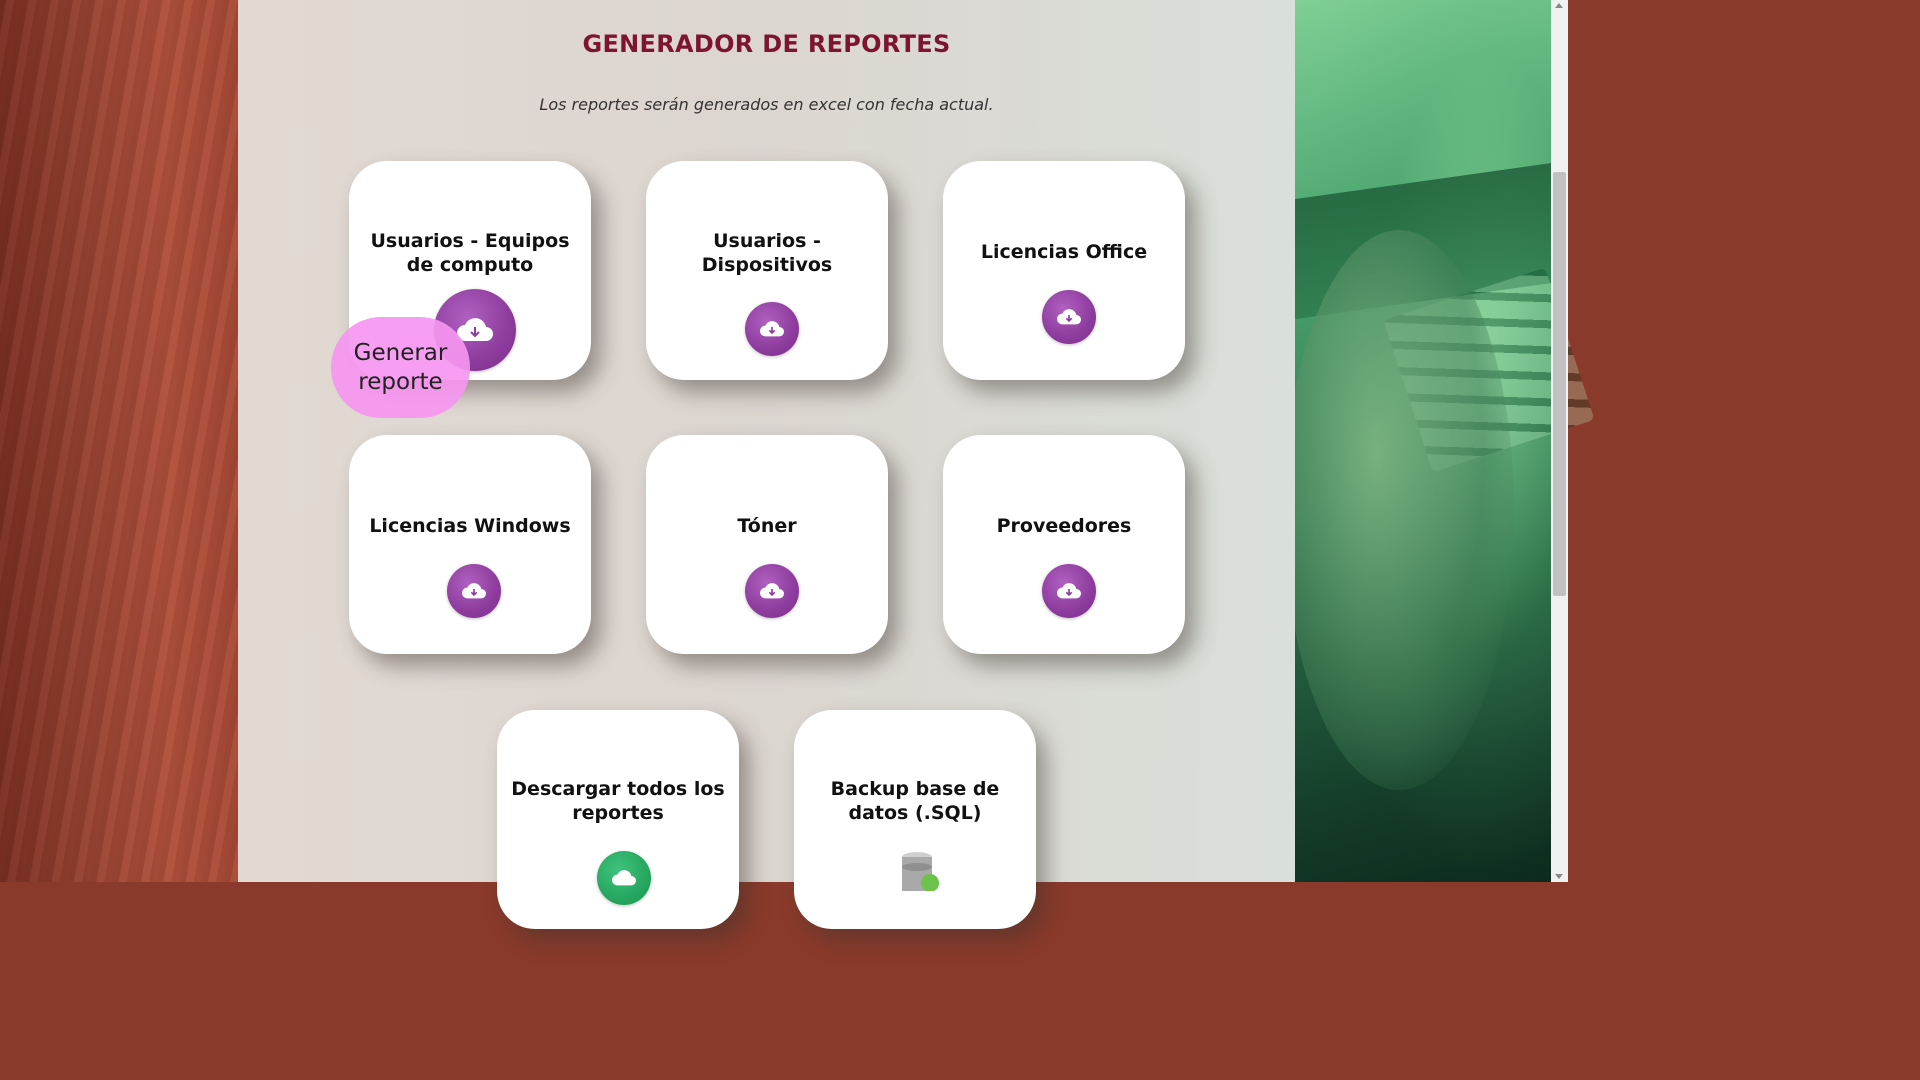 The image size is (1920, 1080). Describe the element at coordinates (919, 871) in the screenshot. I see `database-icon` at that location.